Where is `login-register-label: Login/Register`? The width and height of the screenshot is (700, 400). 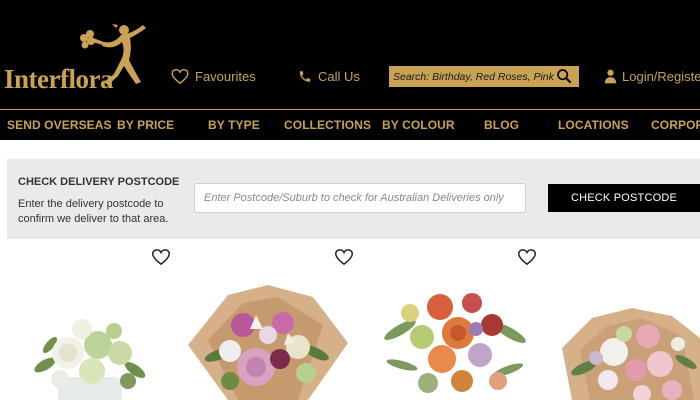
login-register-label: Login/Register is located at coordinates (661, 76).